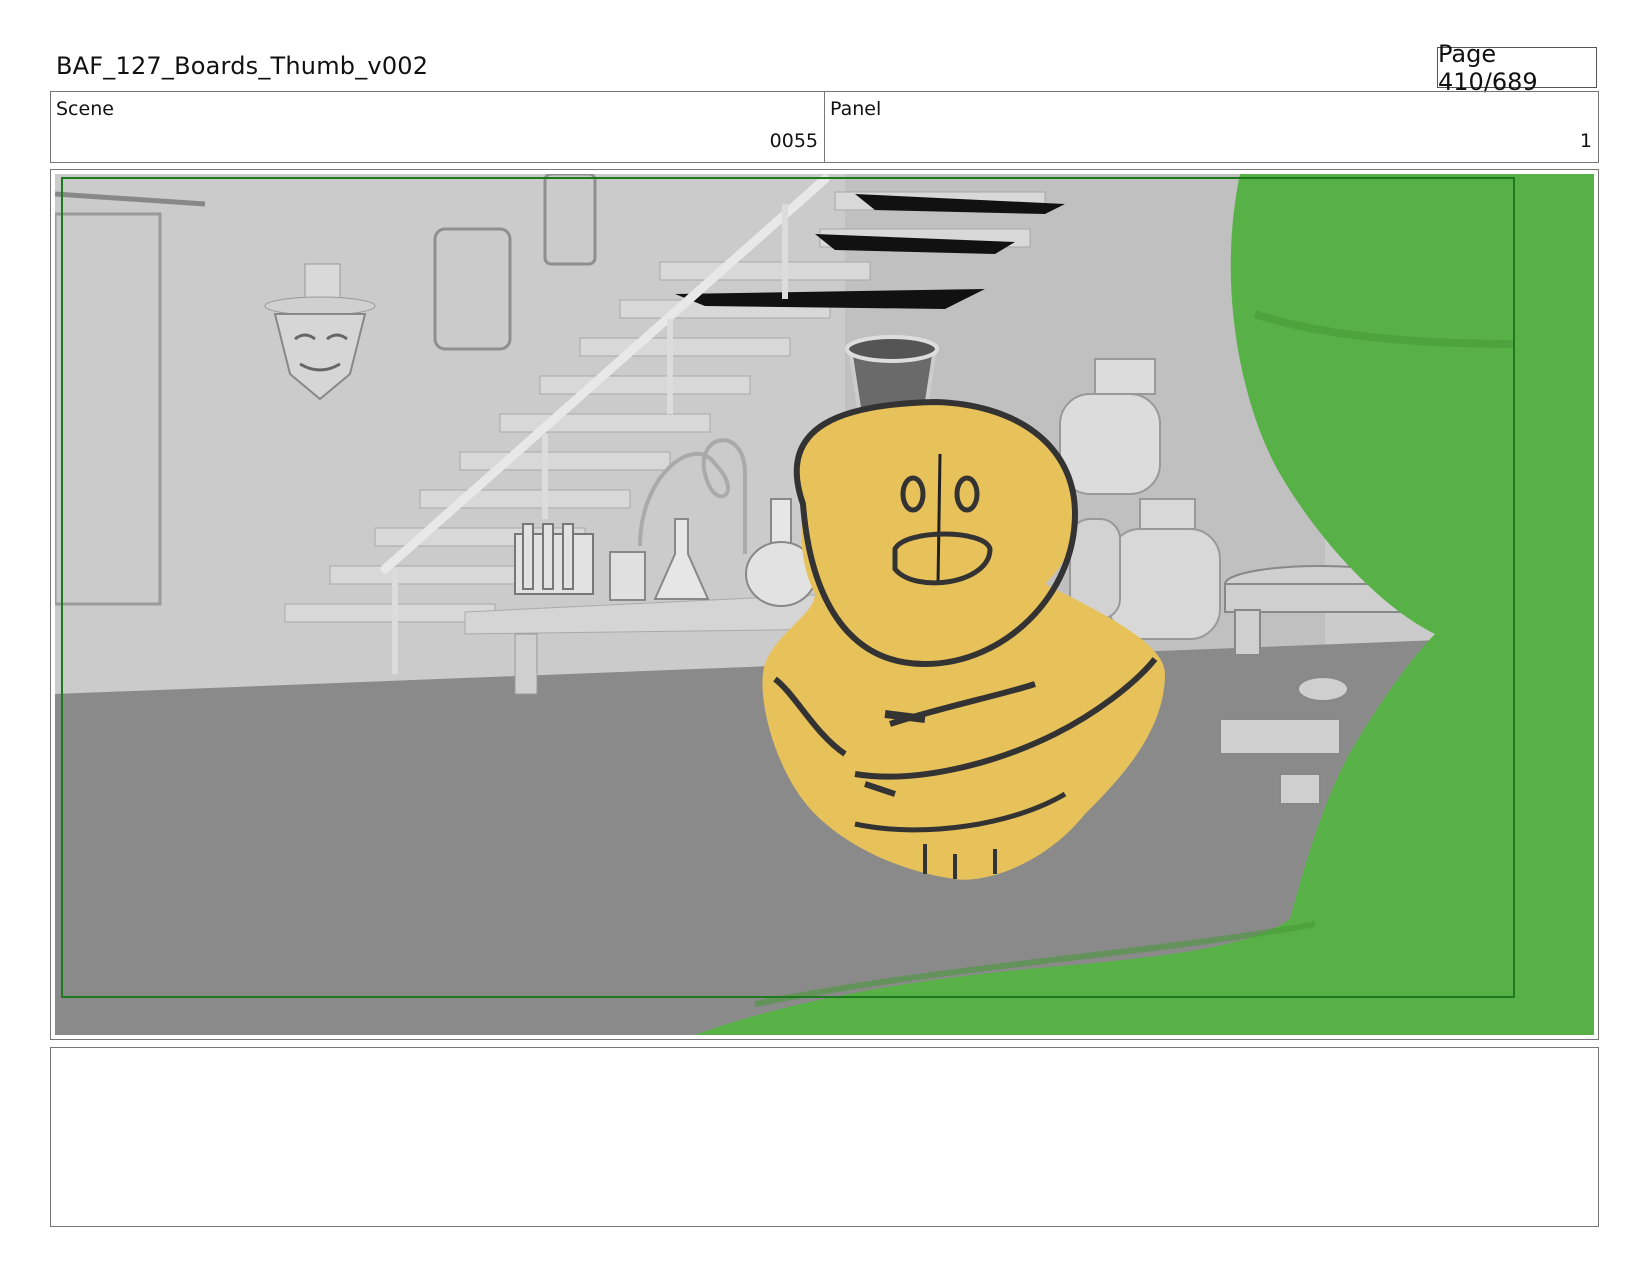  Describe the element at coordinates (554, 559) in the screenshot. I see `test-tube-rack` at that location.